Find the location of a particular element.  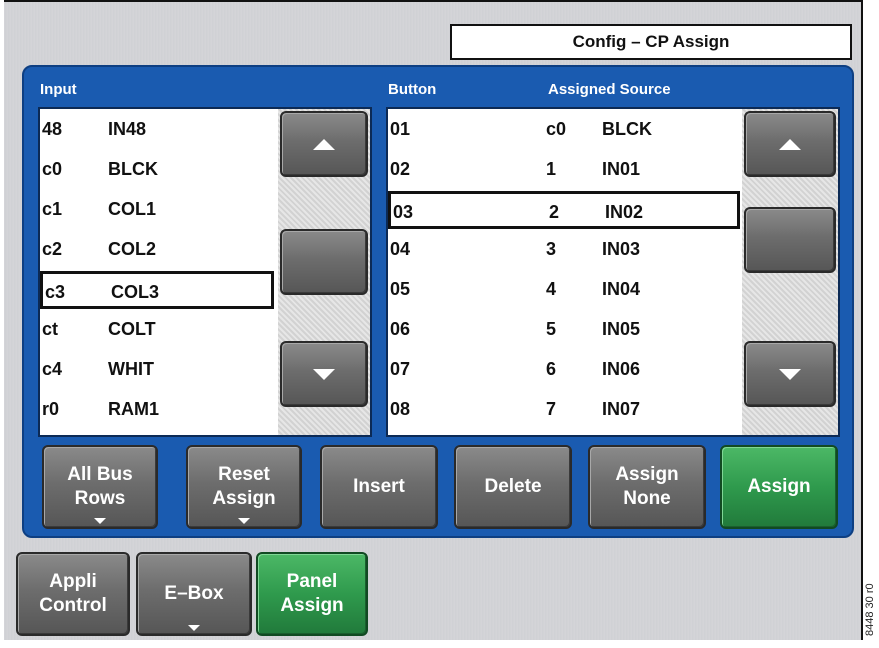

e-box-label: E–Box is located at coordinates (194, 594).